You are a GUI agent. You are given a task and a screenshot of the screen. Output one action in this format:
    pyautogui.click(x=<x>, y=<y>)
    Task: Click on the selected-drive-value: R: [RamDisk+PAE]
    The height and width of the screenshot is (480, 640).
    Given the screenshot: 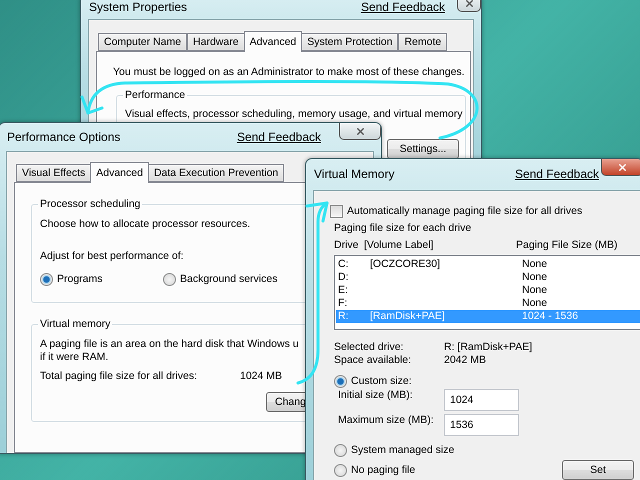 What is the action you would take?
    pyautogui.click(x=489, y=347)
    